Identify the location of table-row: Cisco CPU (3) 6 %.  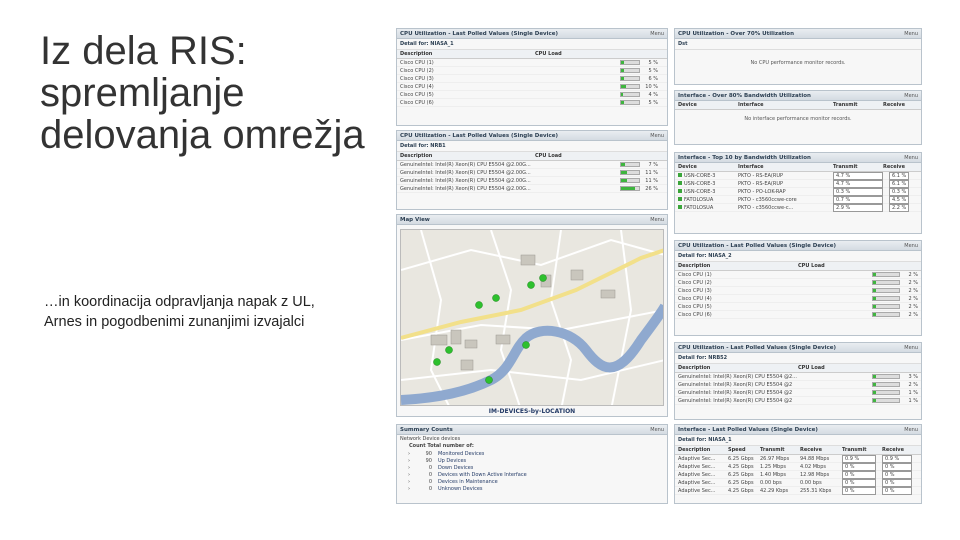
(532, 79).